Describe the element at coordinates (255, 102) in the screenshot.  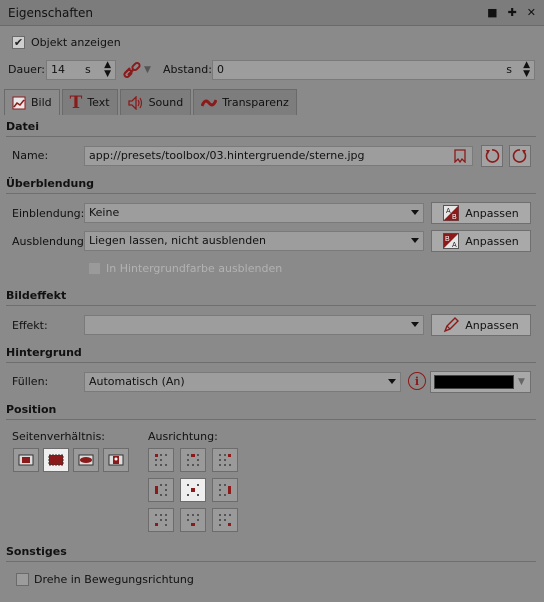
I see `tab-transparenz-label: Transparenz` at that location.